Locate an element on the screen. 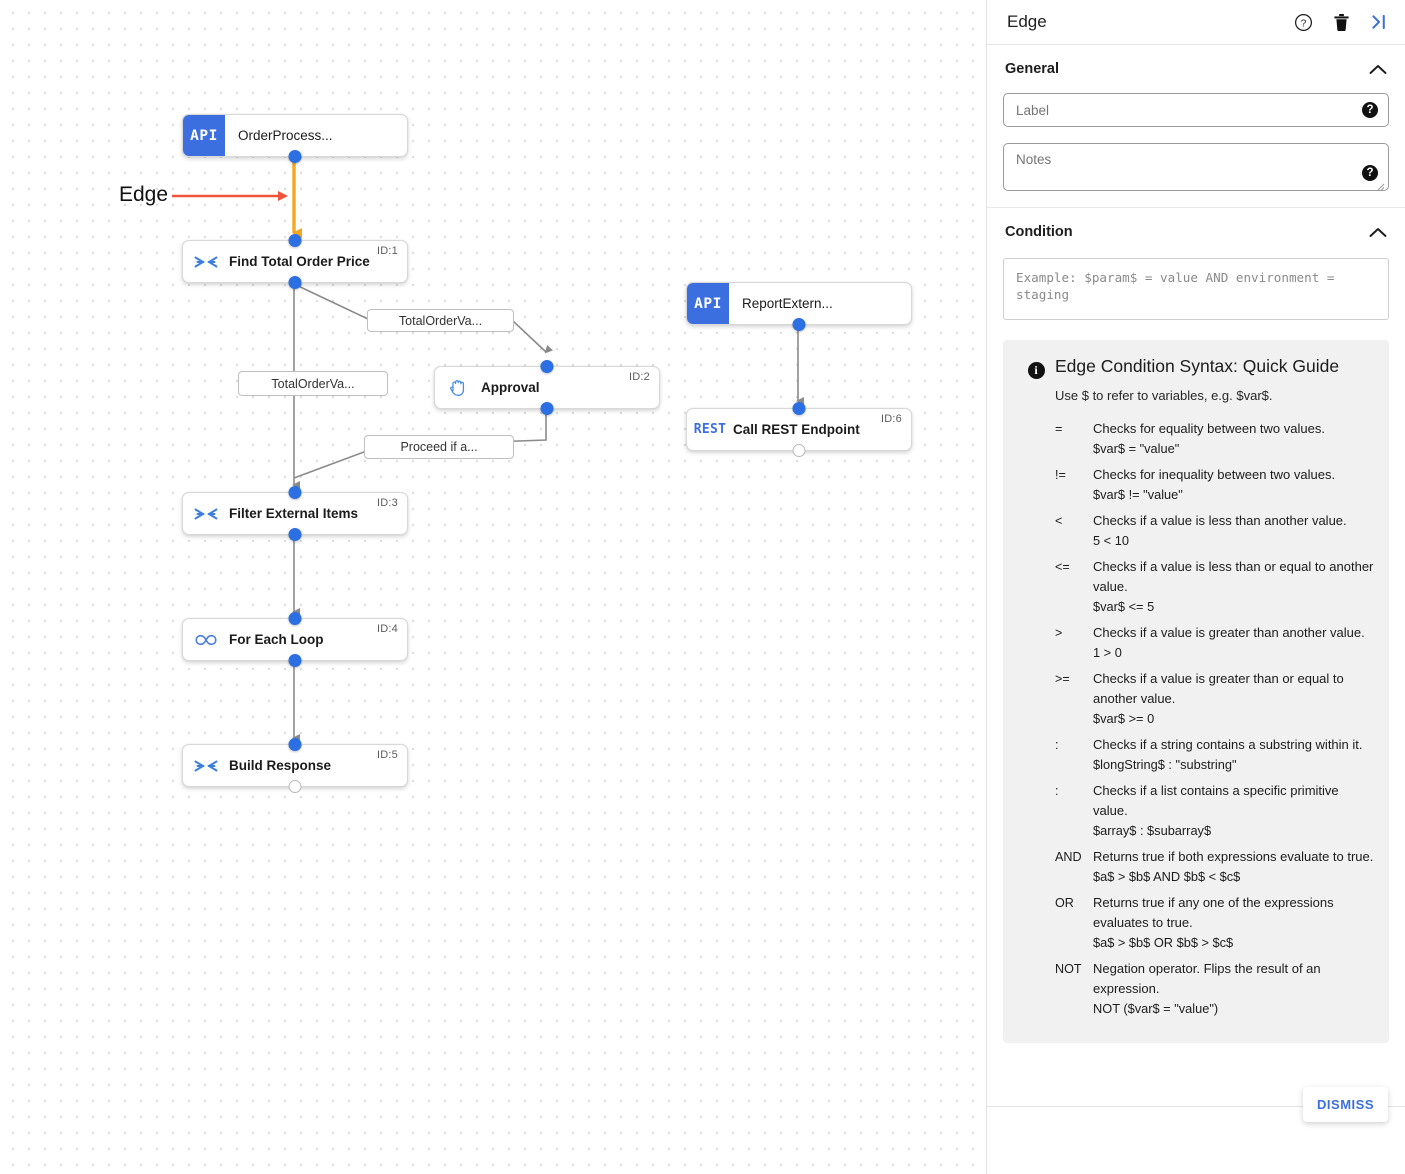  section-general: General Label ? Notes ? is located at coordinates (1196, 126).